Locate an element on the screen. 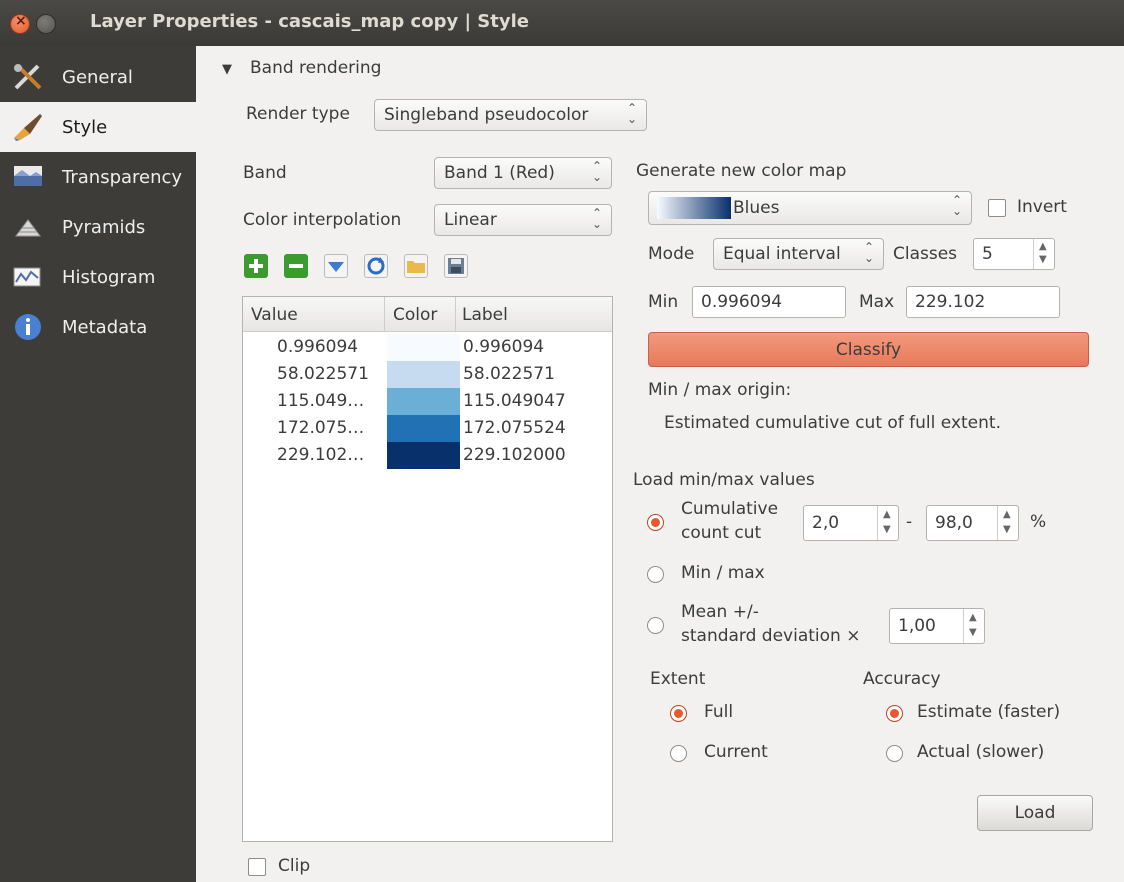 The image size is (1124, 882). table-row: 58.022571 58.022571 is located at coordinates (427, 374).